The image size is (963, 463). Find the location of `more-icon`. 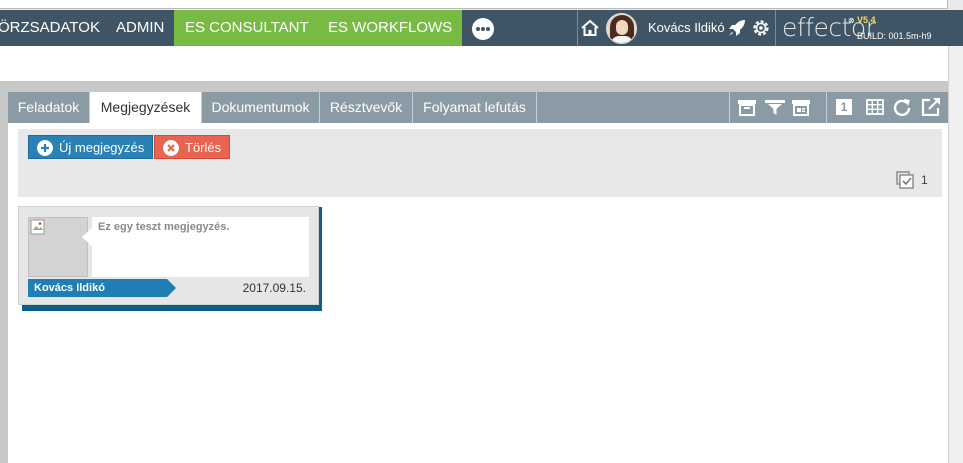

more-icon is located at coordinates (483, 29).